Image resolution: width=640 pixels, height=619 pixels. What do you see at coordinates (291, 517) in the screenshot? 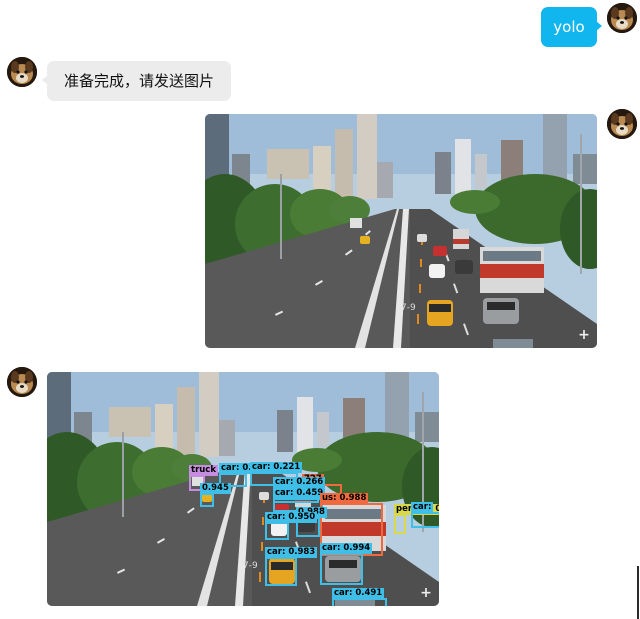
I see `detection-label: car: 0.950` at bounding box center [291, 517].